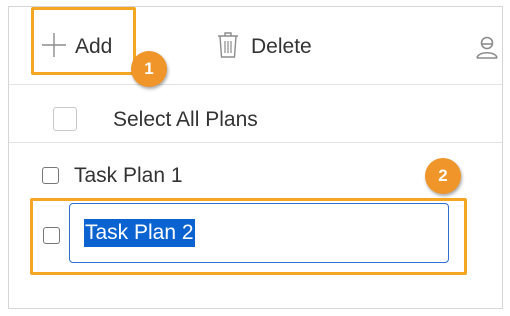 The image size is (510, 316). I want to click on select-all-label: Select All Plans, so click(185, 119).